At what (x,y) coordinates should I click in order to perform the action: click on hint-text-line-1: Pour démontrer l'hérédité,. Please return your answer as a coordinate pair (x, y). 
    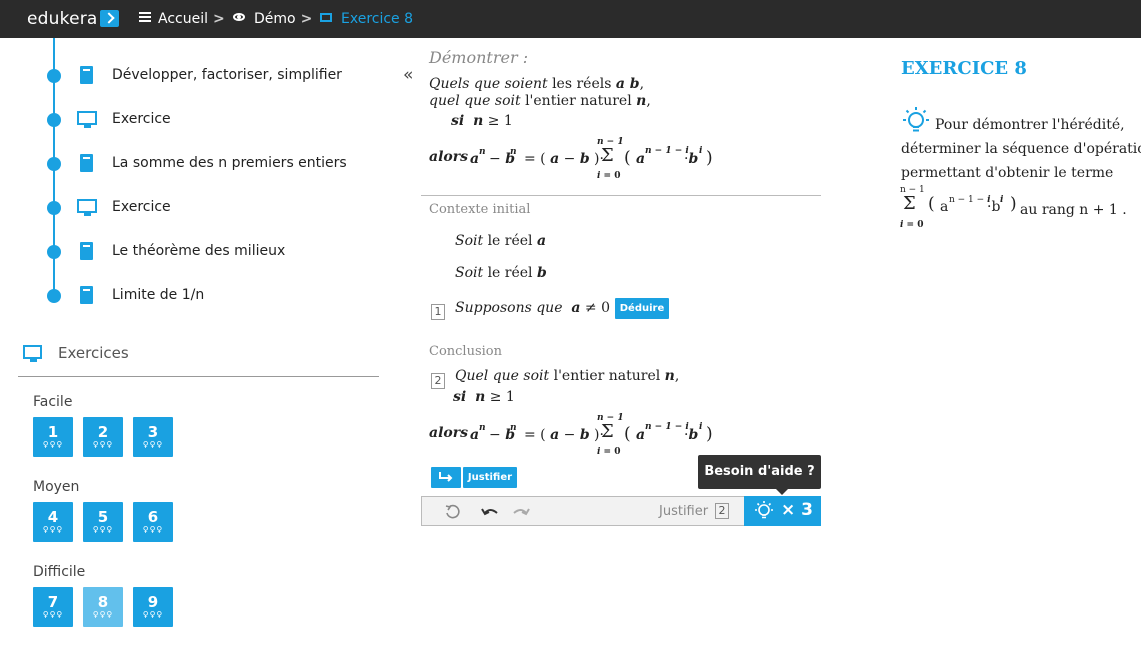
    Looking at the image, I should click on (1030, 125).